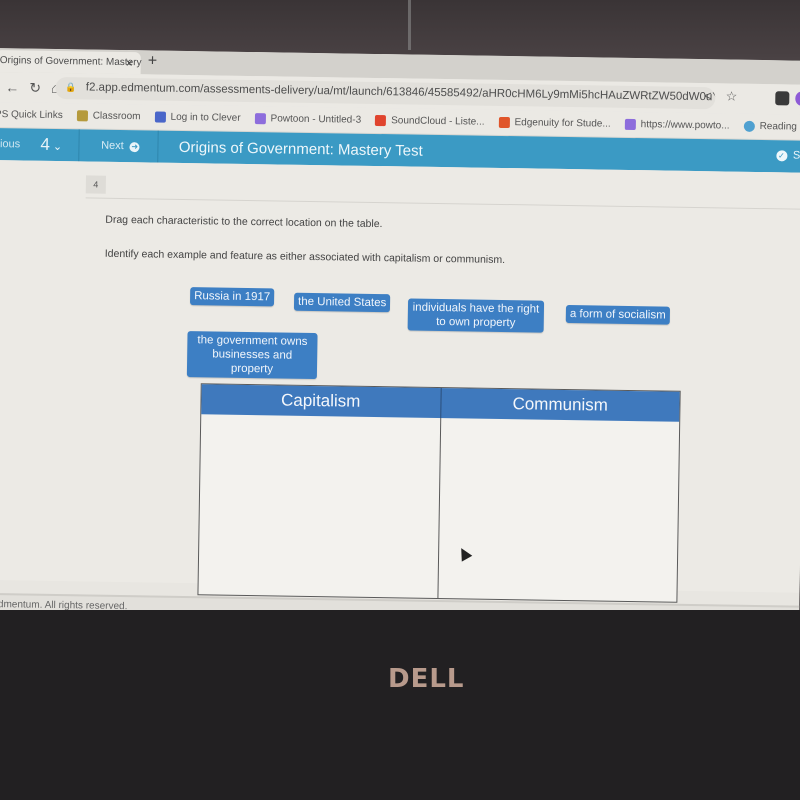 The width and height of the screenshot is (800, 800). Describe the element at coordinates (342, 302) in the screenshot. I see `drag-chip-united-states: the United States` at that location.